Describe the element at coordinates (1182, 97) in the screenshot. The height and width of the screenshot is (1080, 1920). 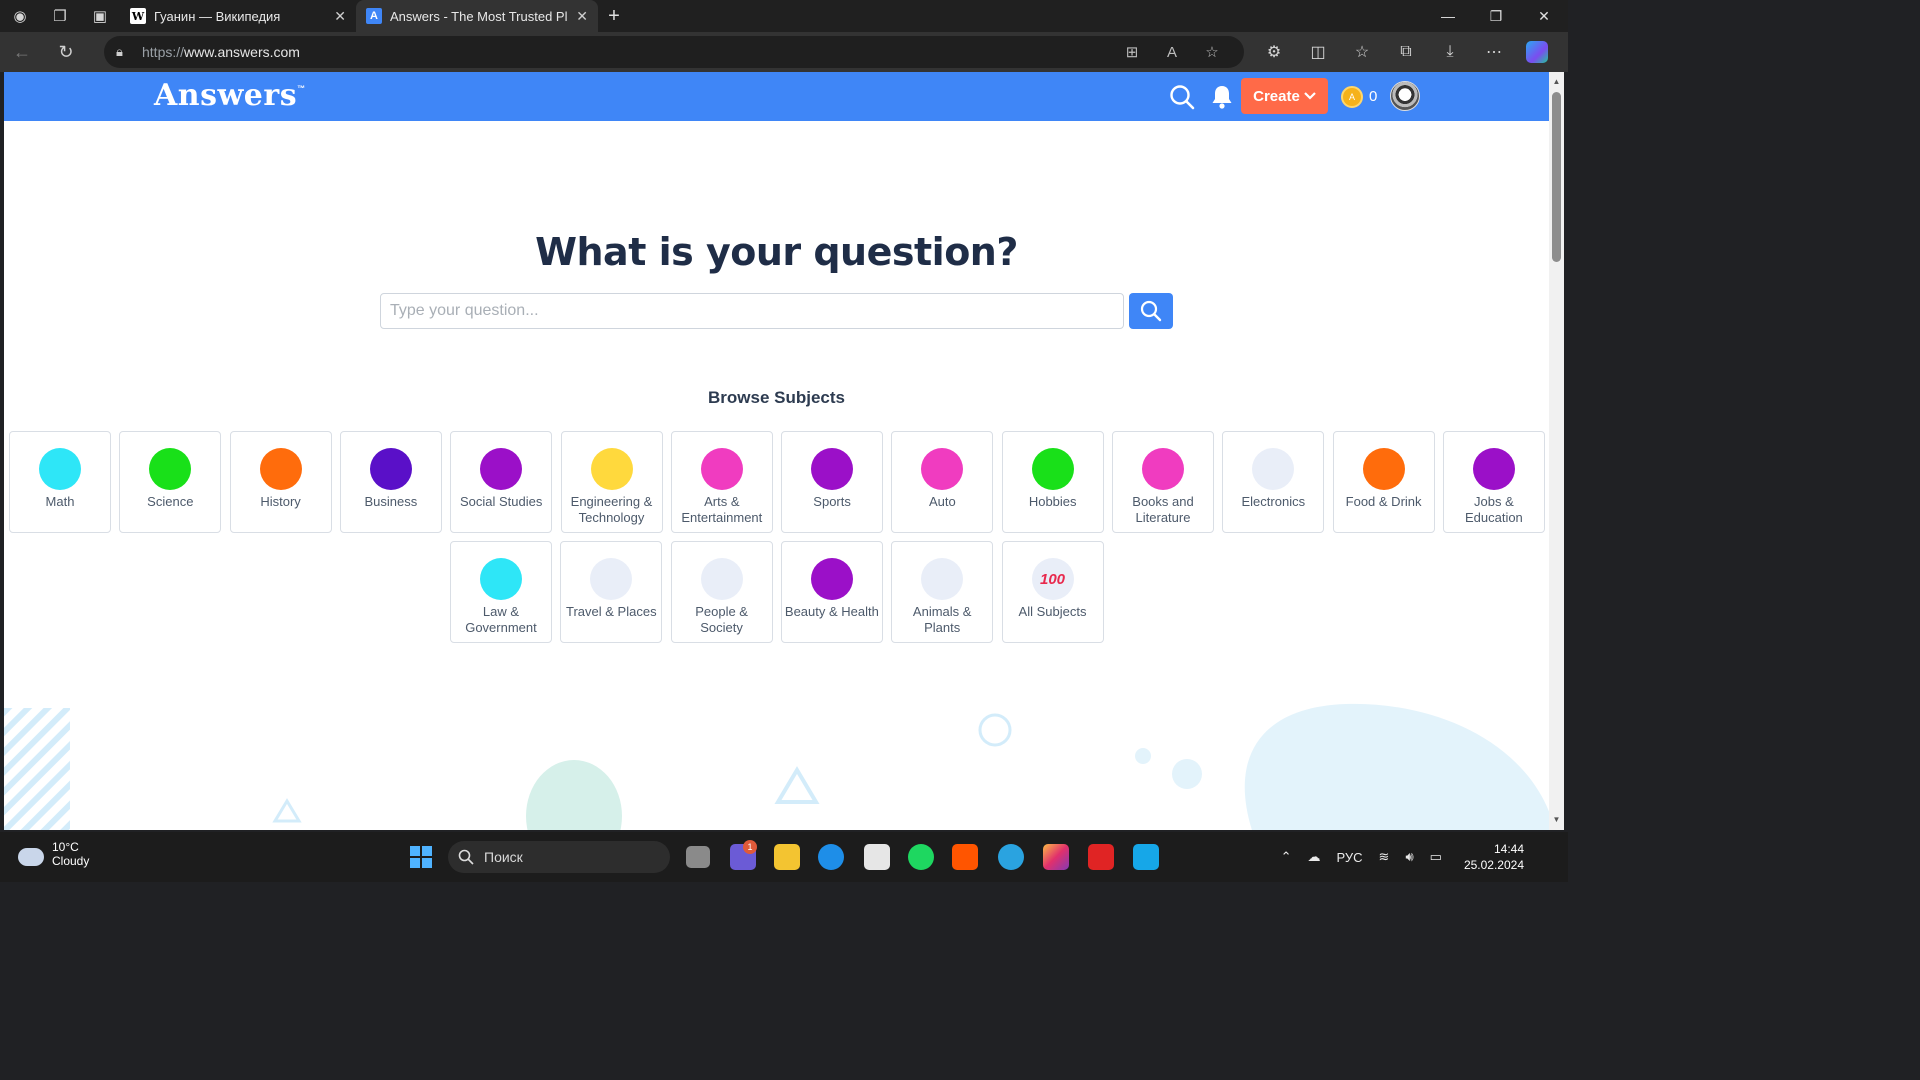
I see `search-icon` at that location.